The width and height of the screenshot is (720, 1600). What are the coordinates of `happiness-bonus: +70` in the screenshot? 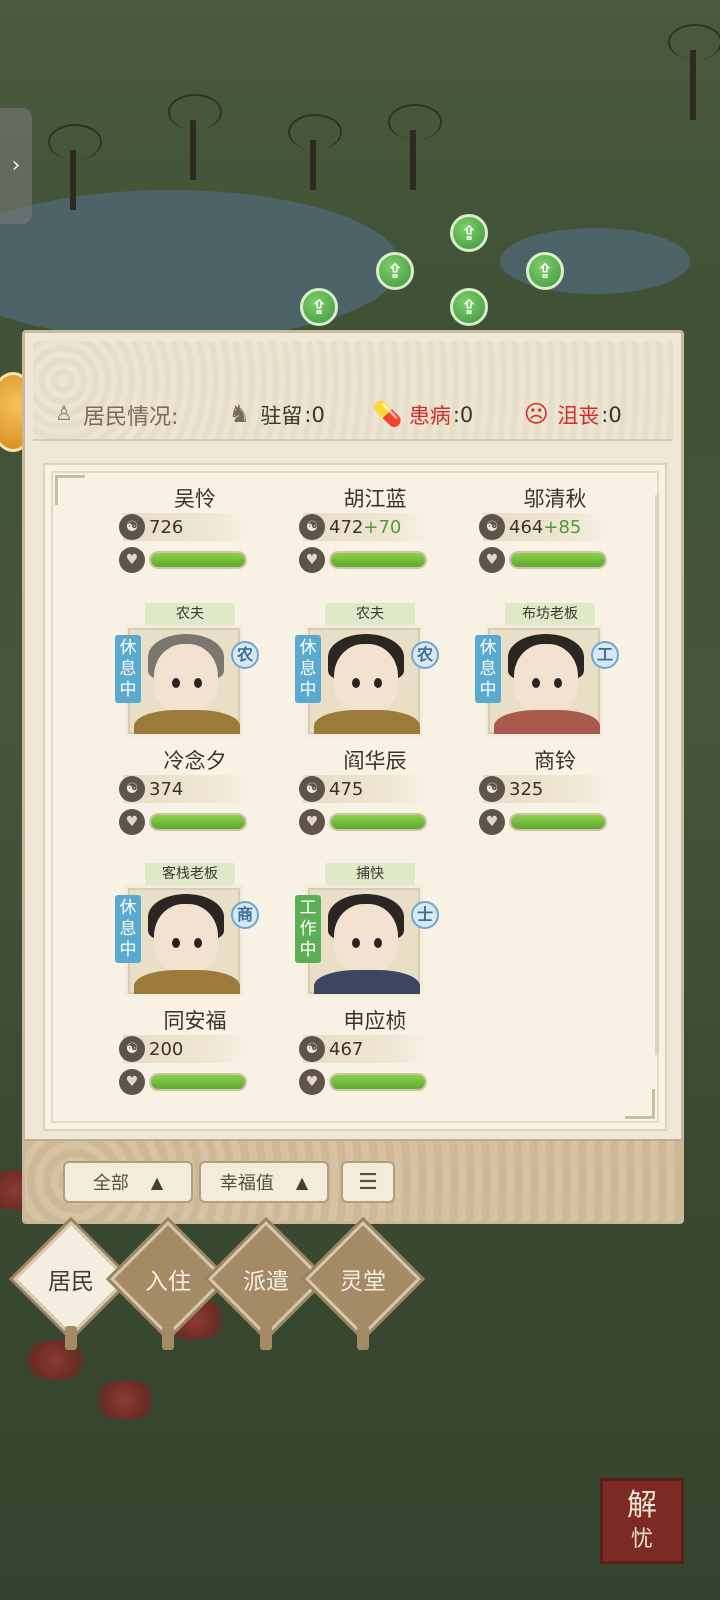 It's located at (382, 527).